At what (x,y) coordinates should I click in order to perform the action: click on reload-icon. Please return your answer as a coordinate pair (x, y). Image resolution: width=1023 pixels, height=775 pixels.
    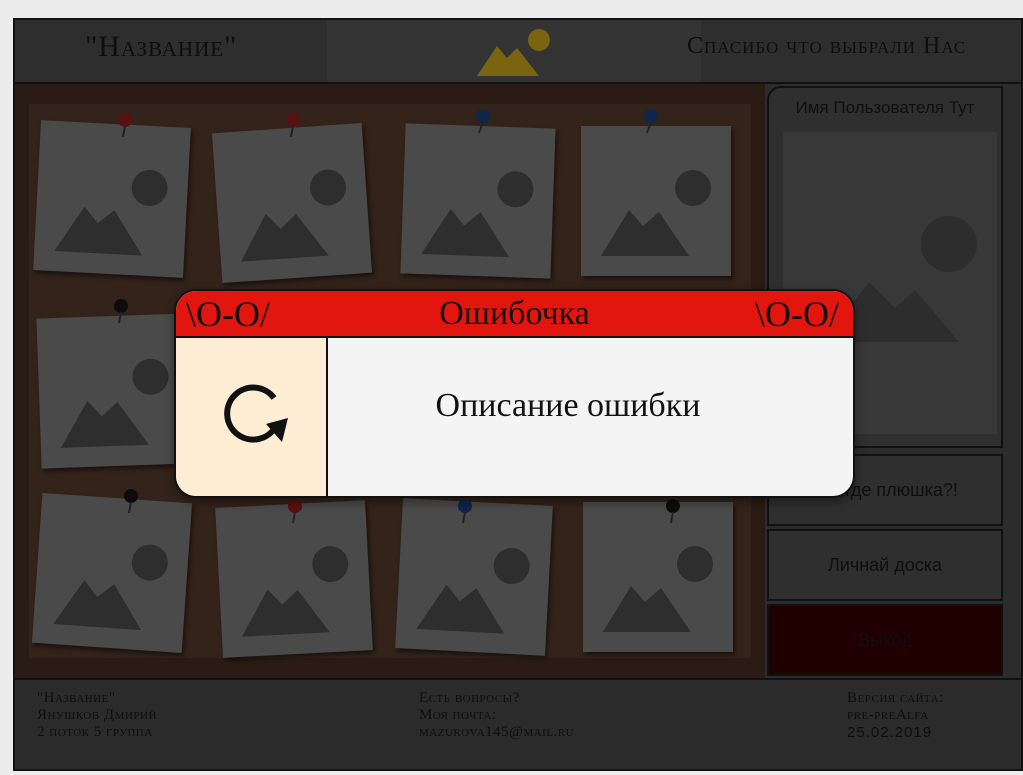
    Looking at the image, I should click on (256, 413).